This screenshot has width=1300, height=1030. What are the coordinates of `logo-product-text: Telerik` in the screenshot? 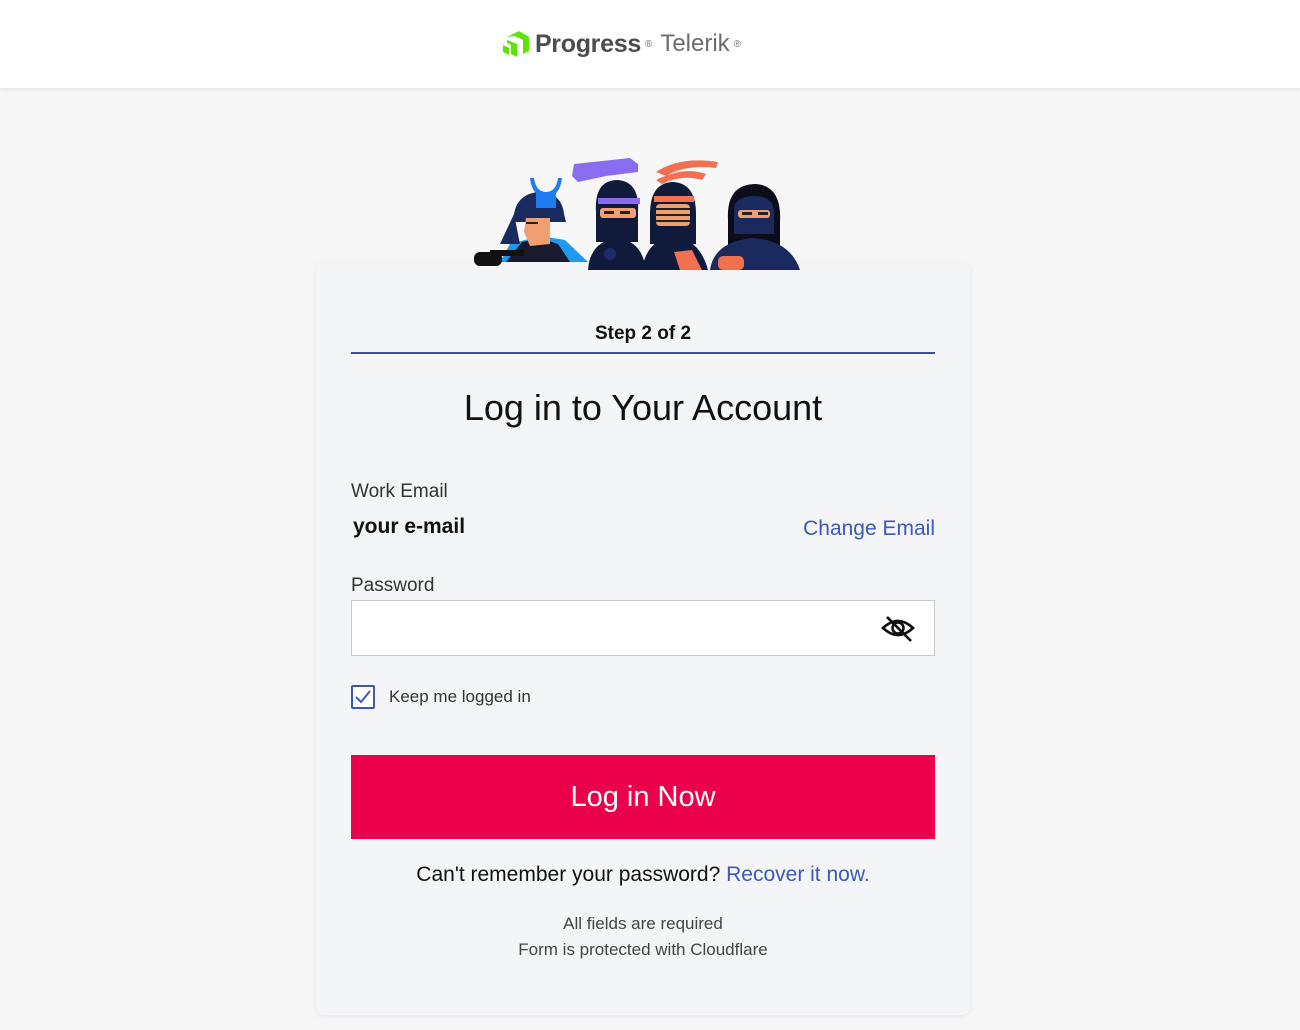 It's located at (695, 43).